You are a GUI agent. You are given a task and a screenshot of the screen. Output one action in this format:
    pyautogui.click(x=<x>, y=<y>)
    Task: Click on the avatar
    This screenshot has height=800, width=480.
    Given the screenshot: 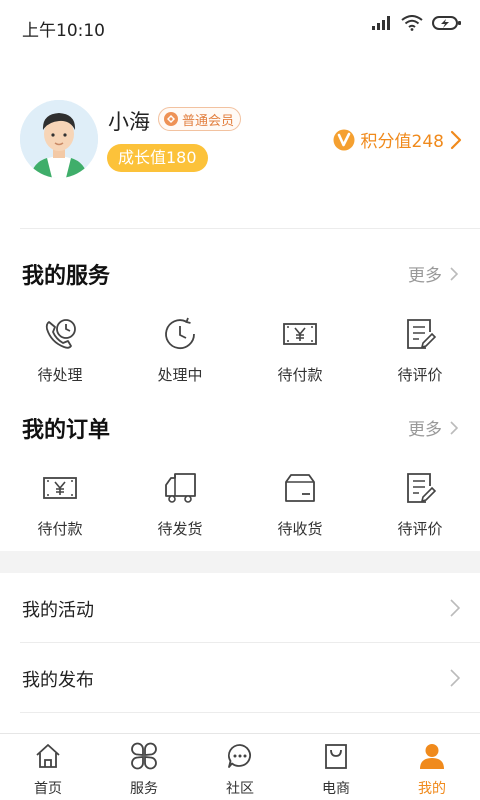 What is the action you would take?
    pyautogui.click(x=59, y=139)
    